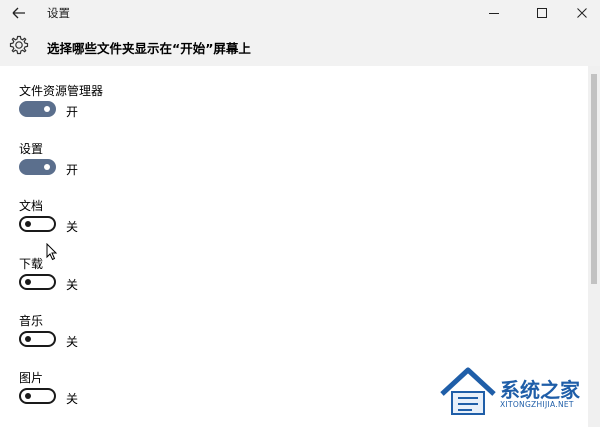 The image size is (600, 427). Describe the element at coordinates (52, 252) in the screenshot. I see `mouse-cursor-icon` at that location.